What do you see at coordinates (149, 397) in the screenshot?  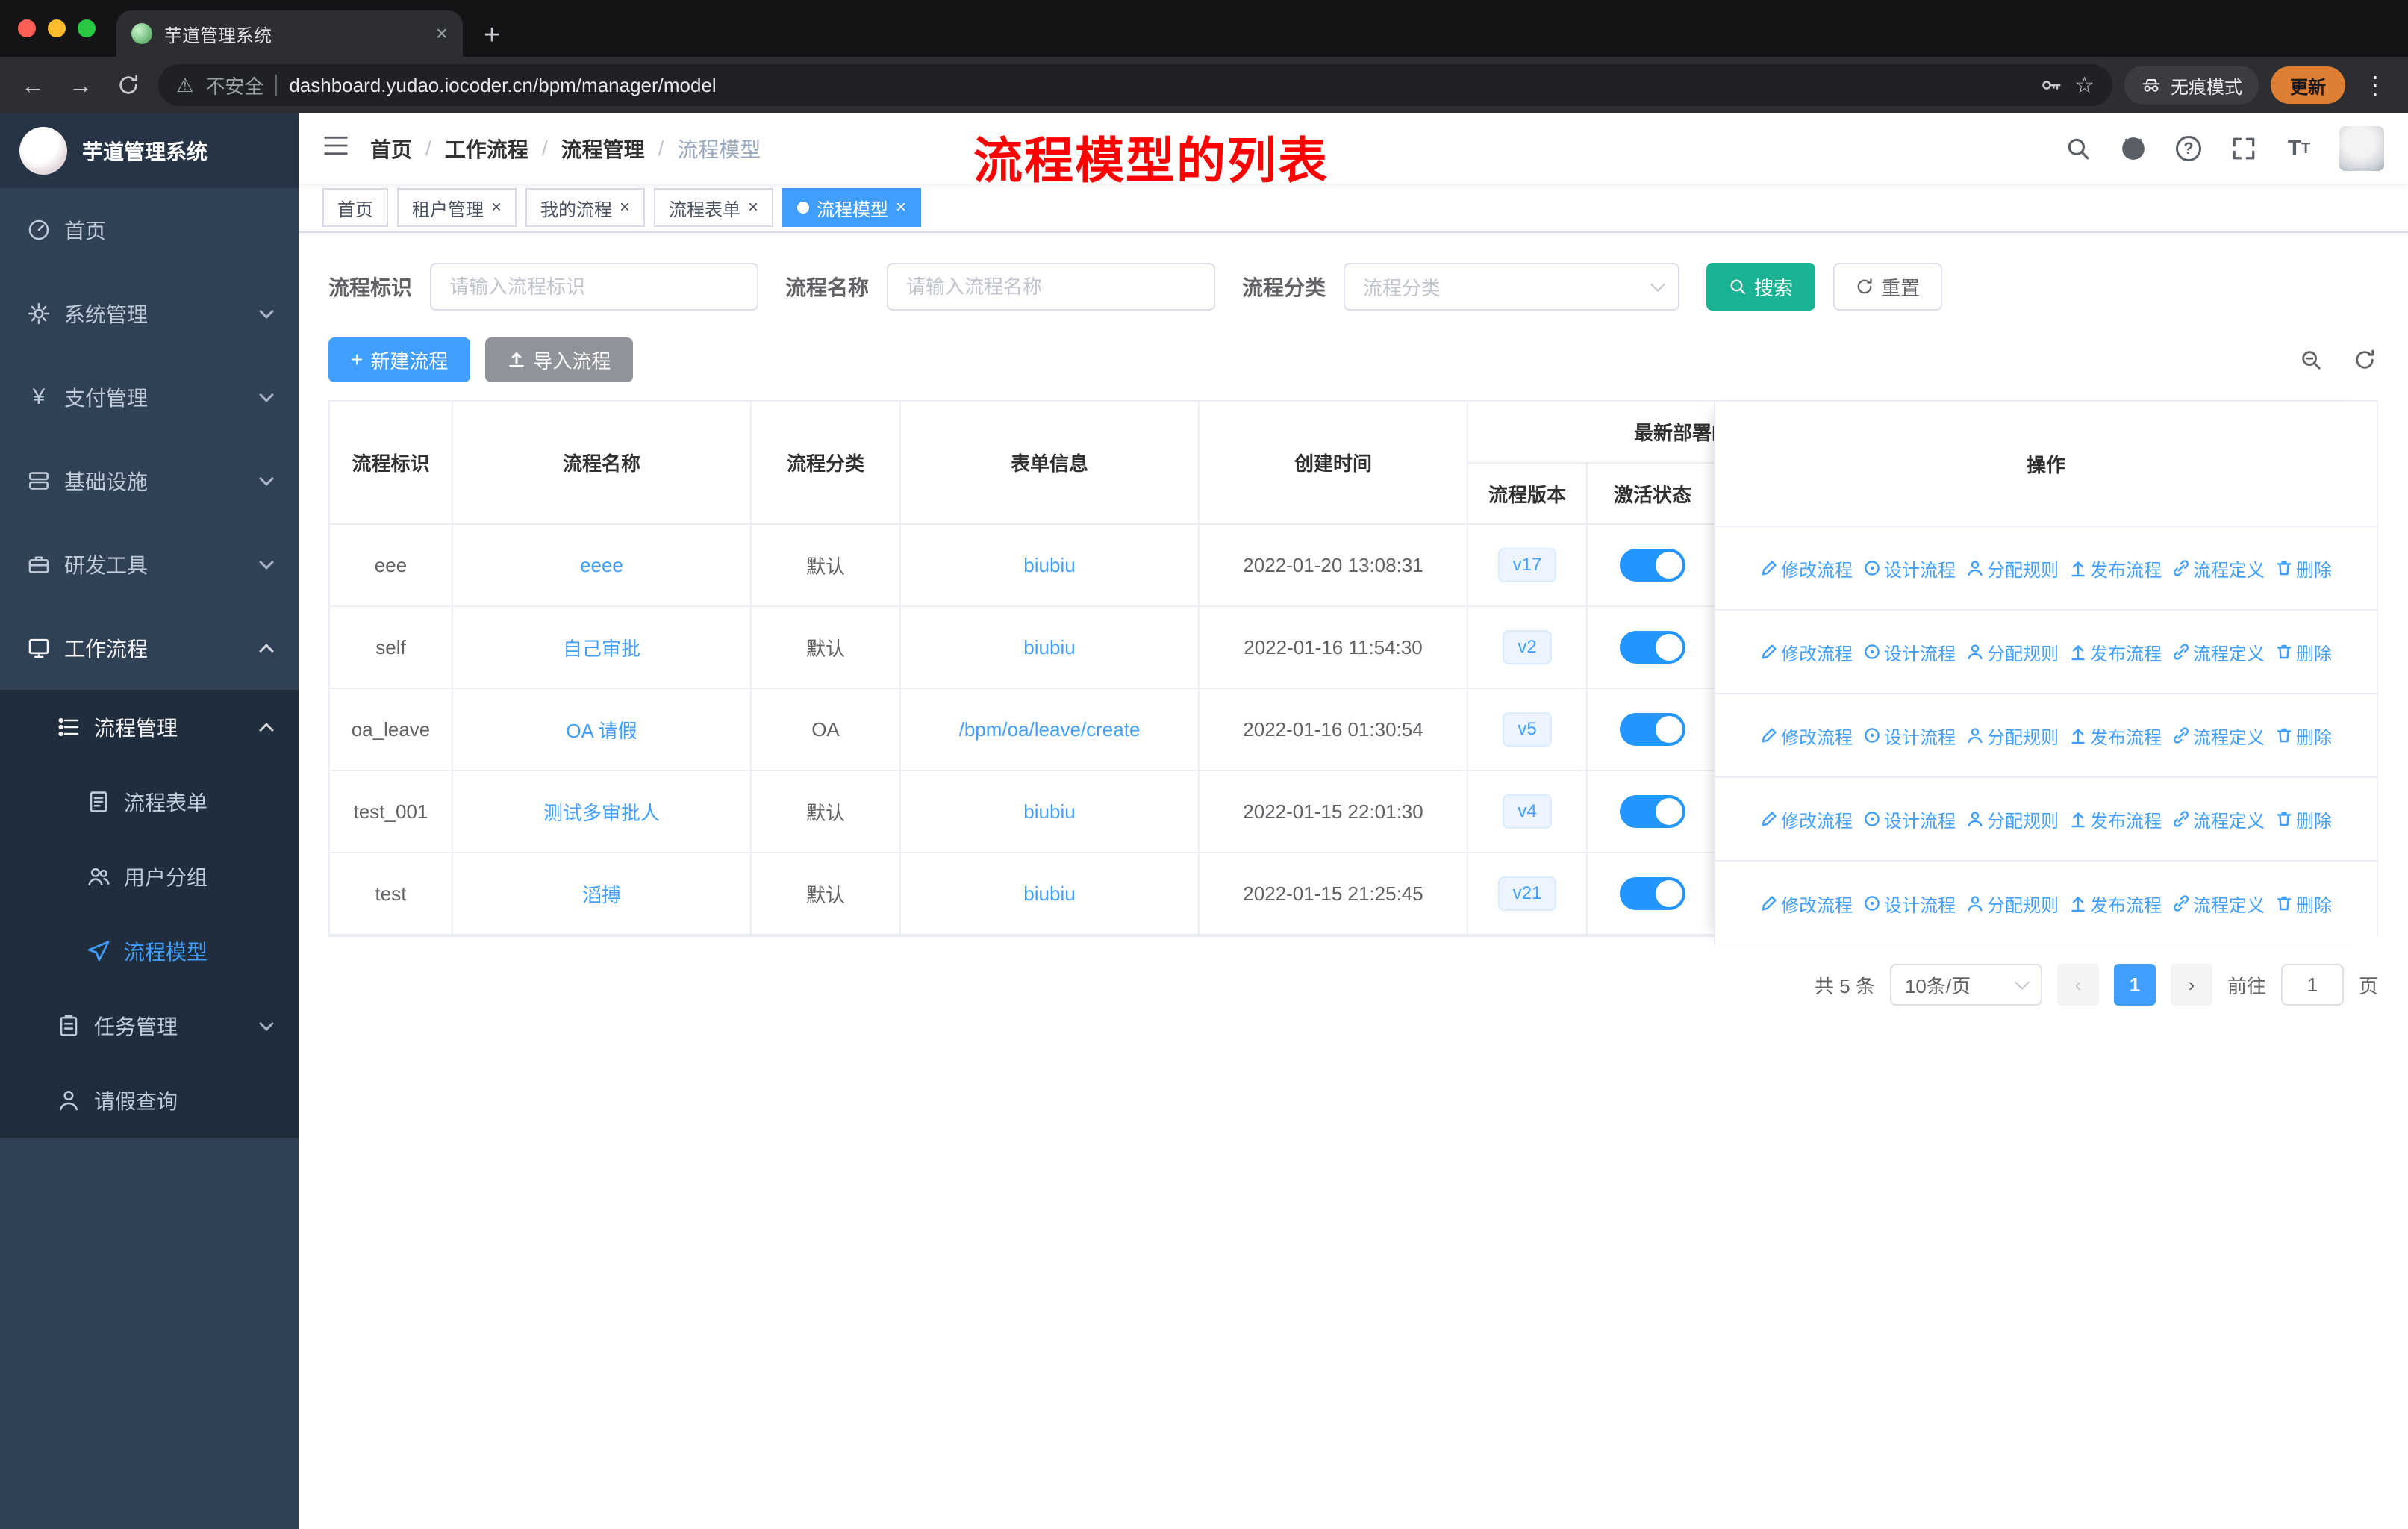 I see `sidebar-item-payment: ¥ 支付管理` at bounding box center [149, 397].